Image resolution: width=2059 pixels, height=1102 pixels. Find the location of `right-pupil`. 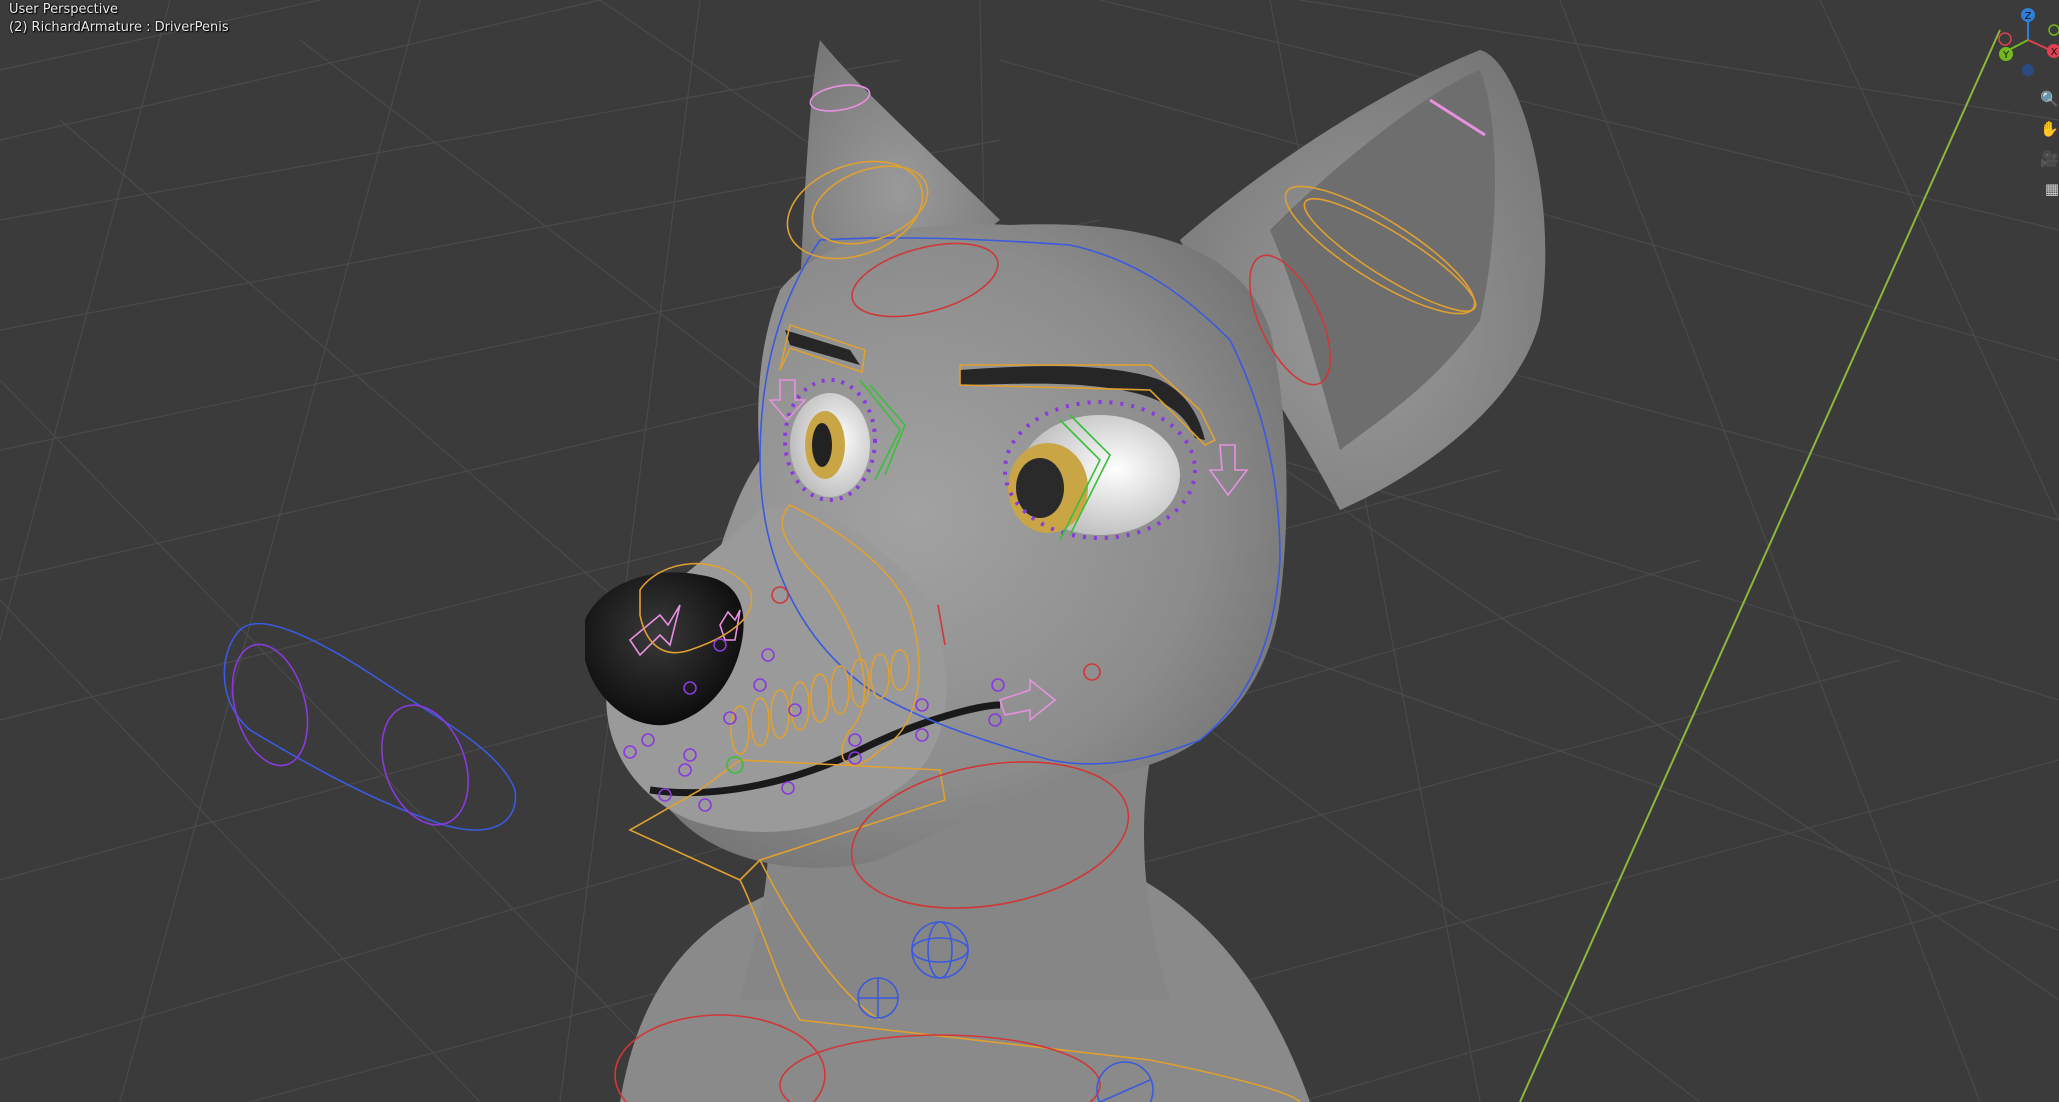

right-pupil is located at coordinates (1040, 488).